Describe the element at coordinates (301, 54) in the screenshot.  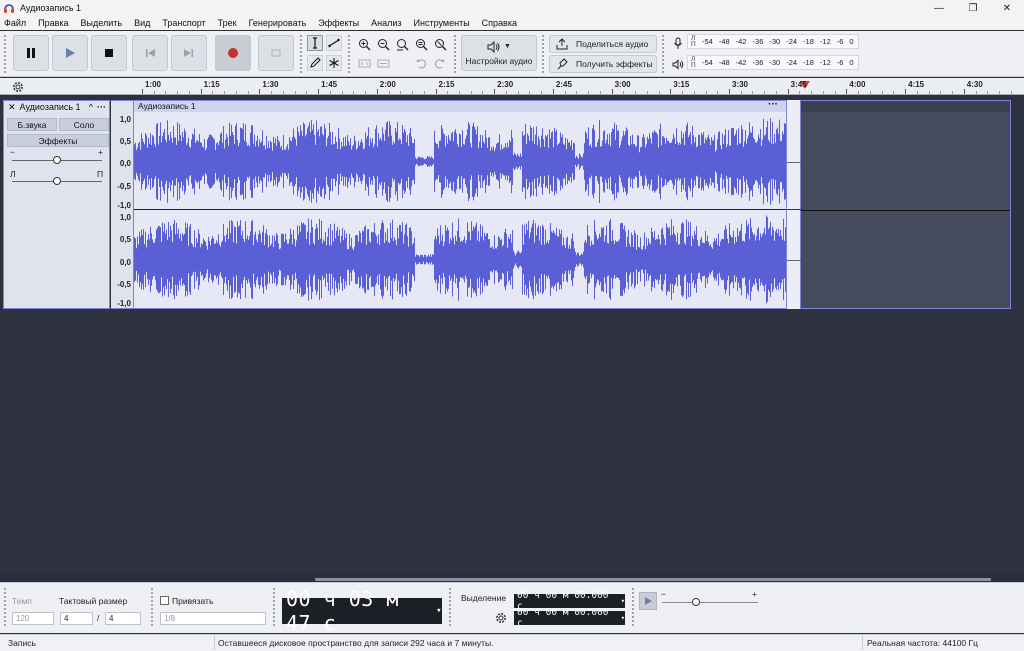
I see `tools-grip` at that location.